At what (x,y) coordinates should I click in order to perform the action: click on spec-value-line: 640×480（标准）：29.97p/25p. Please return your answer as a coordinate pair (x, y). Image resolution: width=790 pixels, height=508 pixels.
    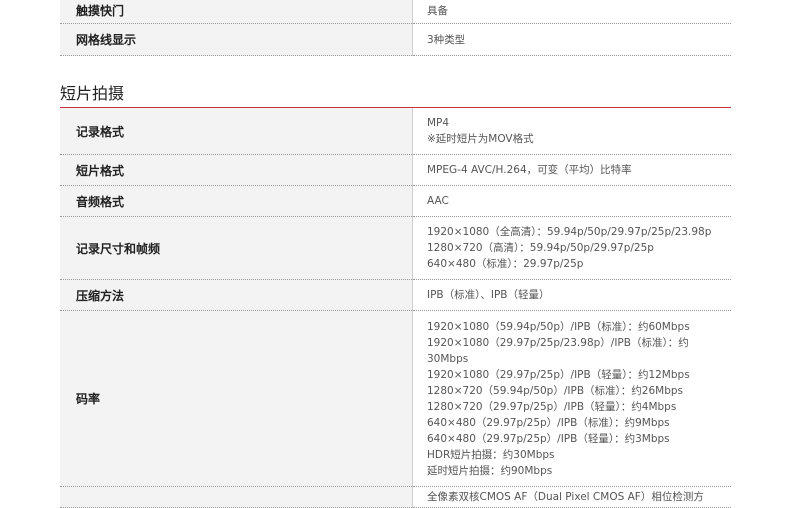
    Looking at the image, I should click on (505, 264).